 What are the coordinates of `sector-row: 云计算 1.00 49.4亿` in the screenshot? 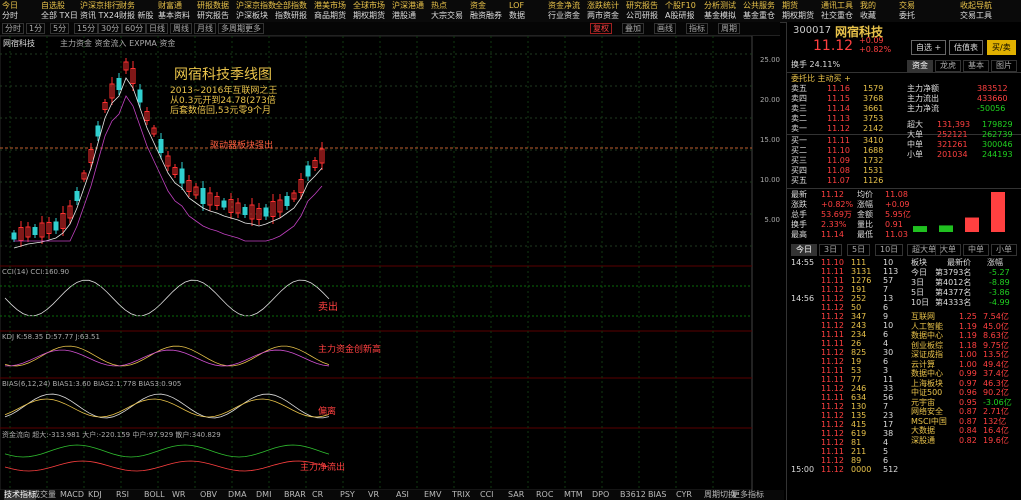 It's located at (904, 365).